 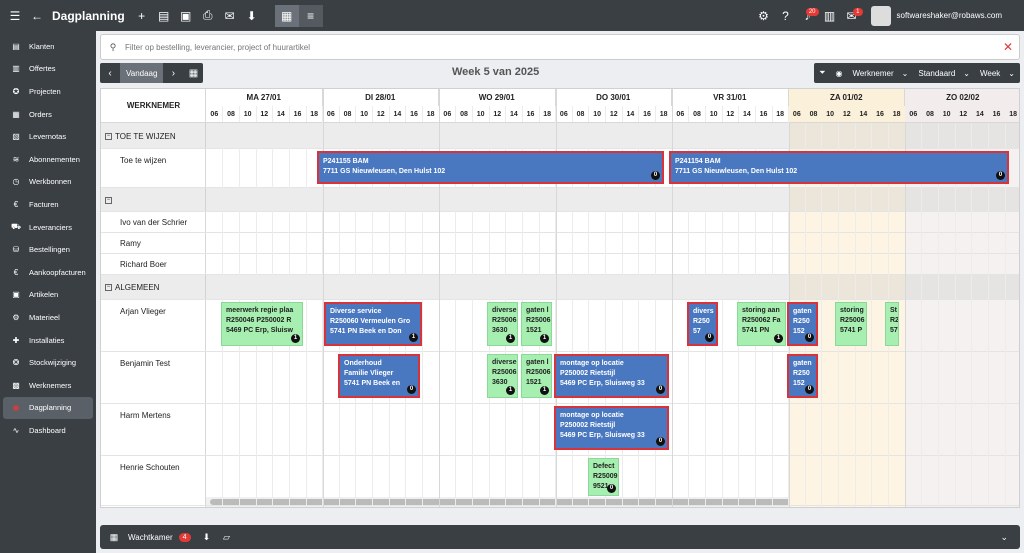 What do you see at coordinates (48, 46) in the screenshot?
I see `sidebar-item-klanten: ▤ Klanten` at bounding box center [48, 46].